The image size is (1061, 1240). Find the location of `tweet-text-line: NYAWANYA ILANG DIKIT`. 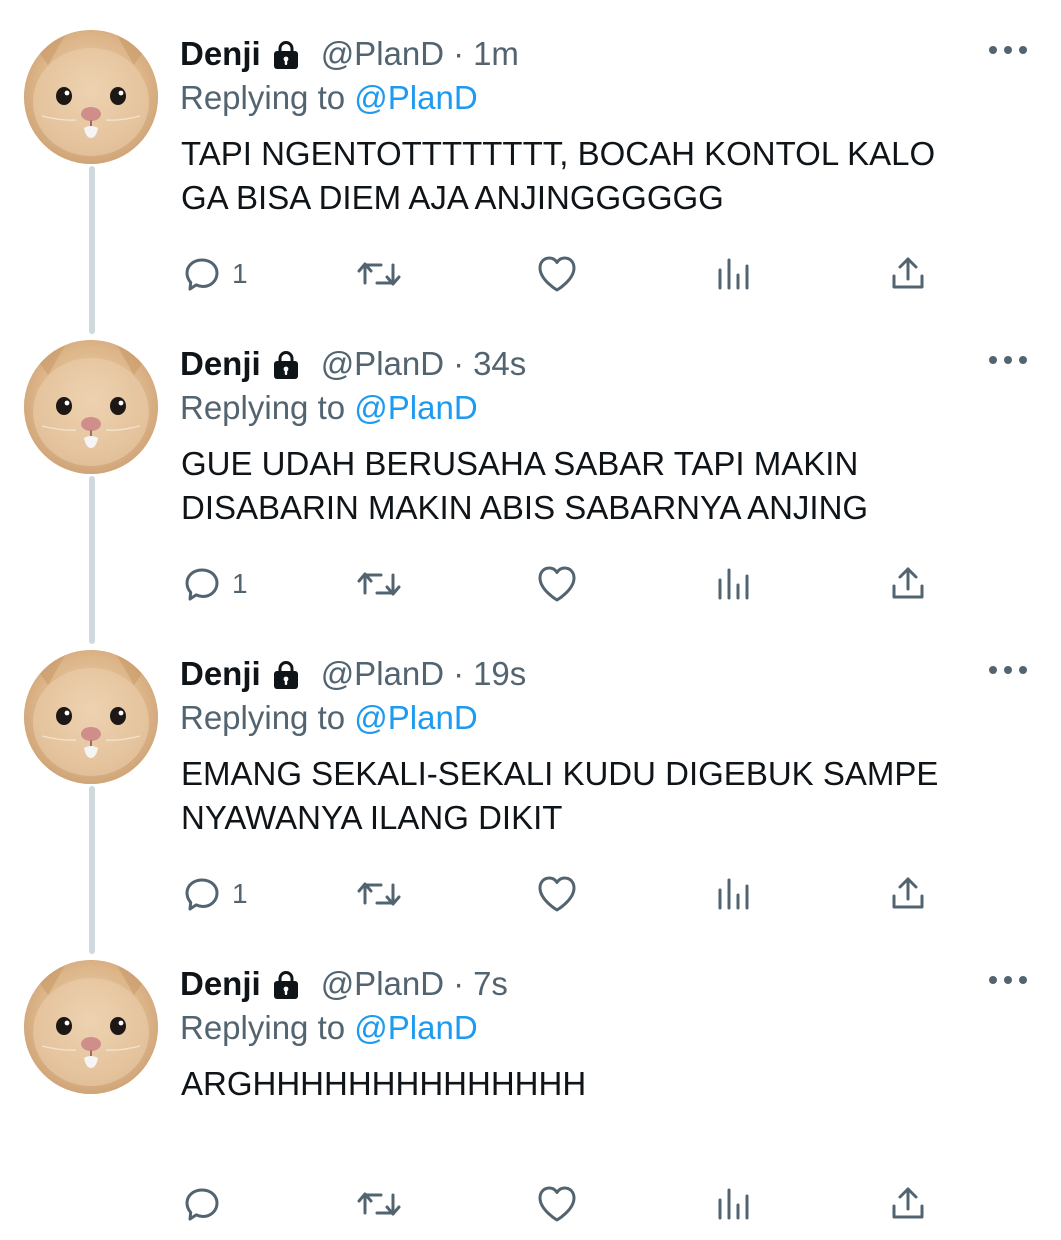

tweet-text-line: NYAWANYA ILANG DIKIT is located at coordinates (372, 817).